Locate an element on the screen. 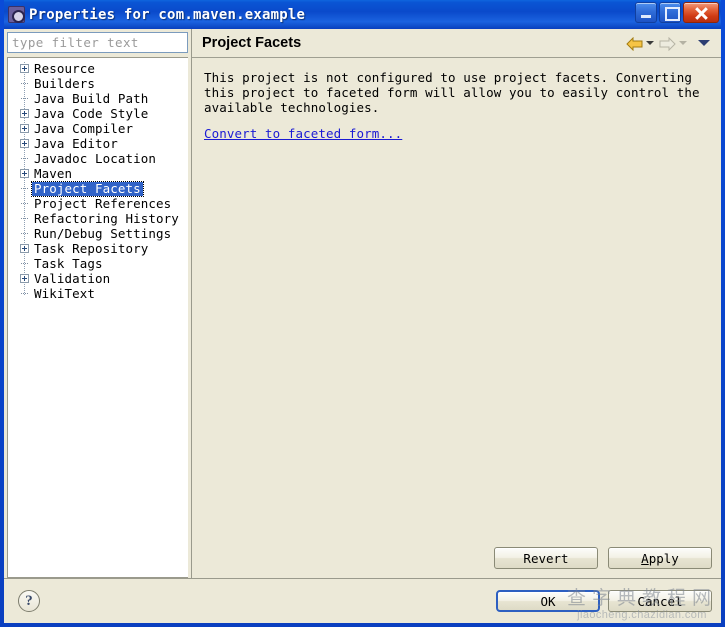  tree-item-java-build-path: Java Build Path is located at coordinates (98, 98).